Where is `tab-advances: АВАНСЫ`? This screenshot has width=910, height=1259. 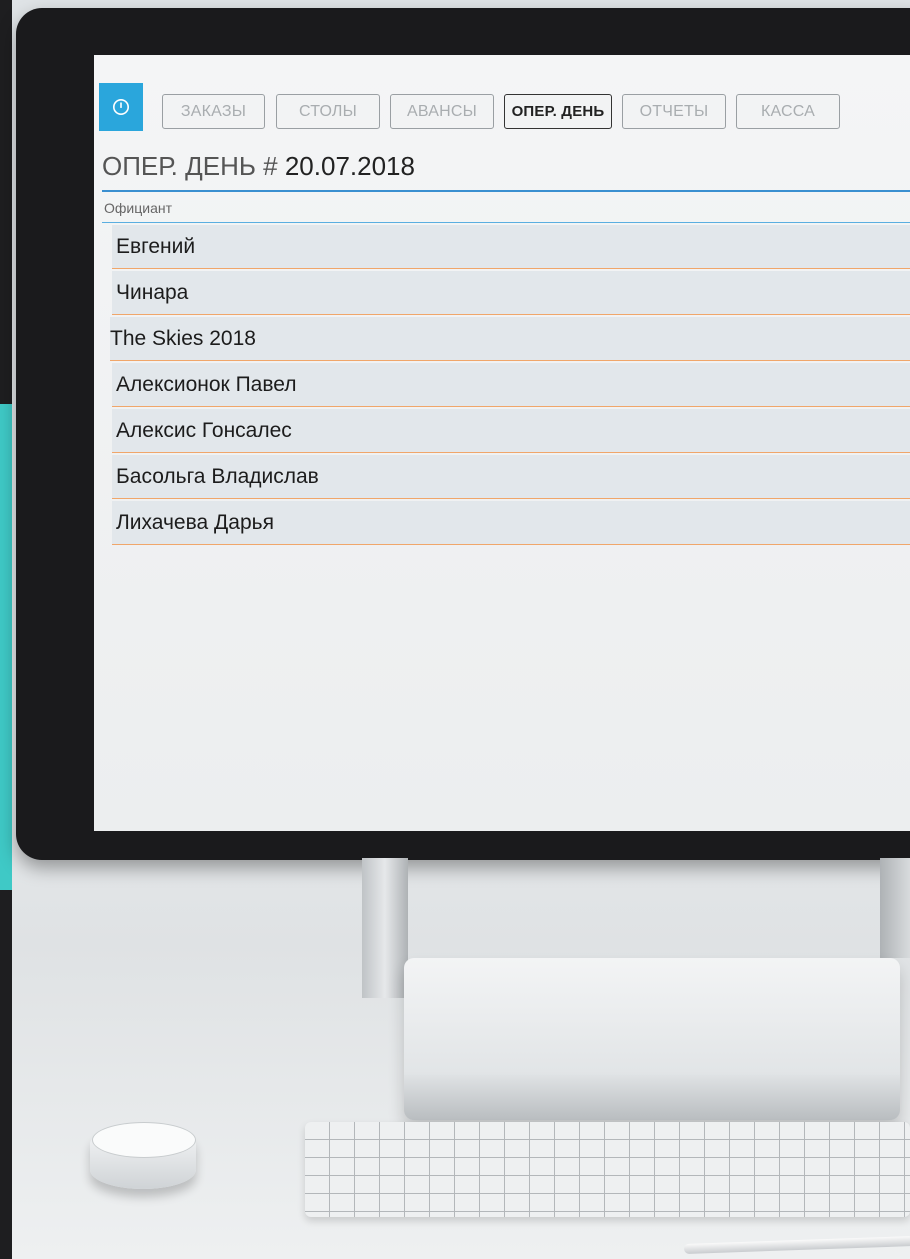
tab-advances: АВАНСЫ is located at coordinates (442, 111).